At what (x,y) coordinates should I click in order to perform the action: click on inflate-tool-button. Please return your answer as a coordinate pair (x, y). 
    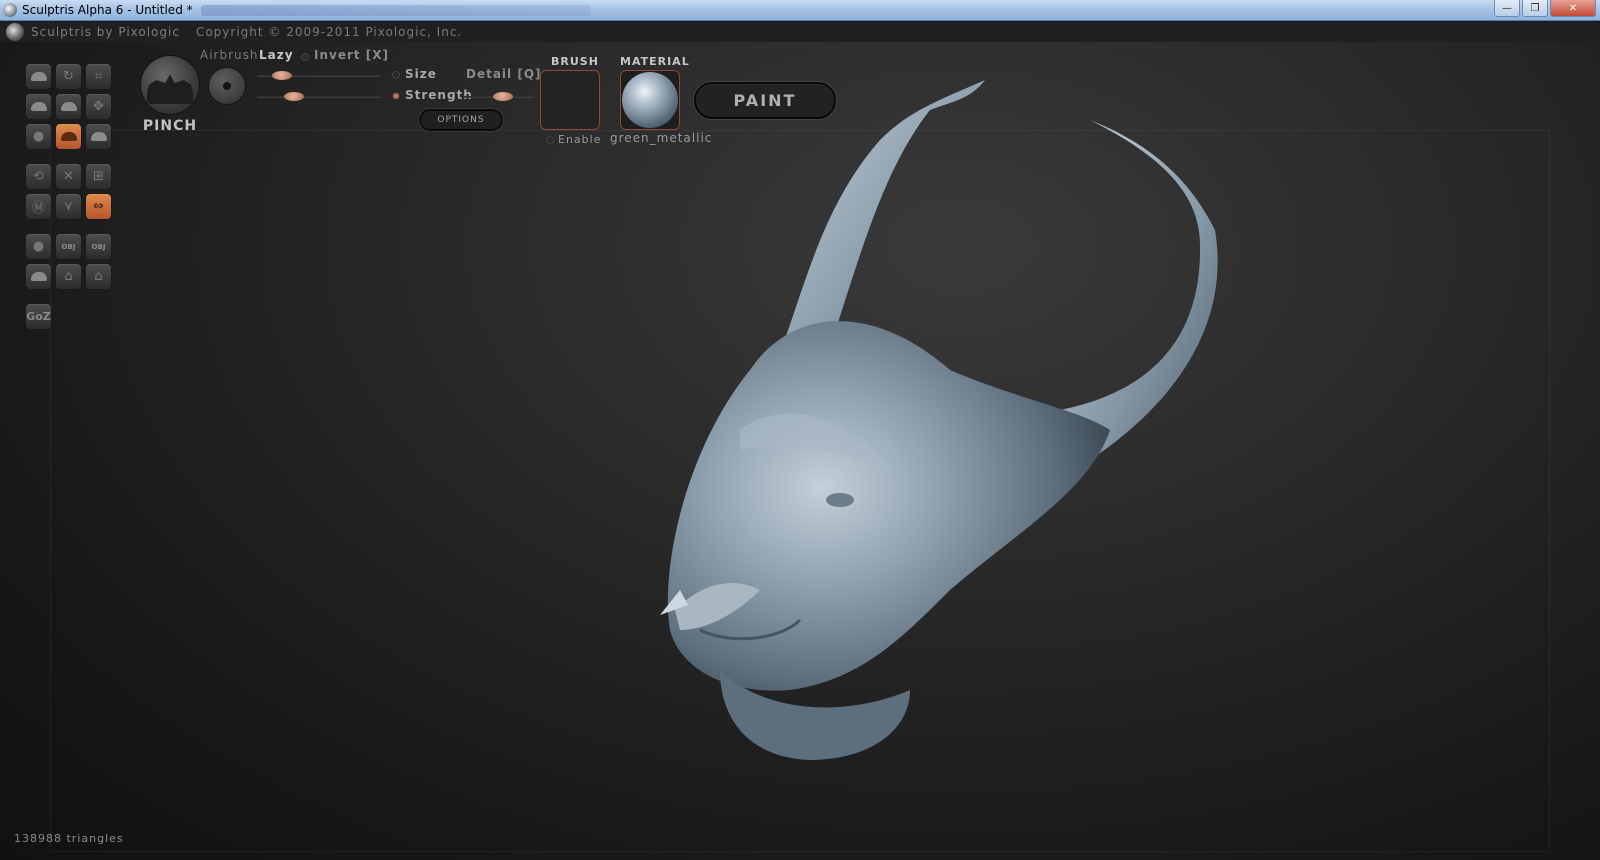
    Looking at the image, I should click on (38, 106).